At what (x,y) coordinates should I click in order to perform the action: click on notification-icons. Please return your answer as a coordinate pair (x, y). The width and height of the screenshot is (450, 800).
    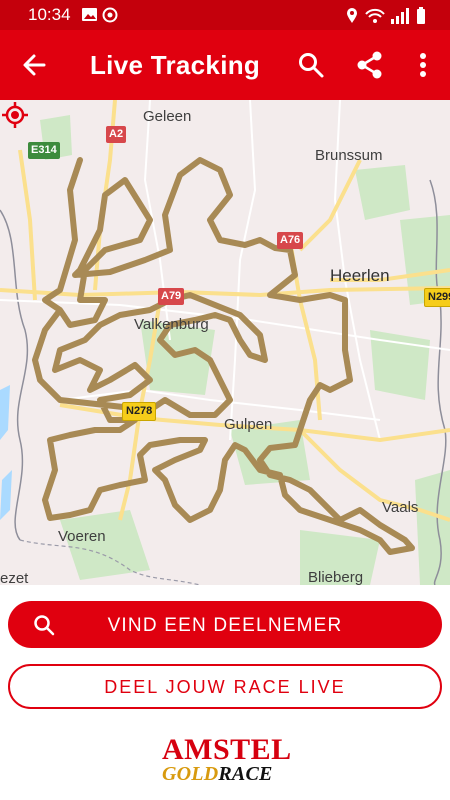
    Looking at the image, I should click on (102, 17).